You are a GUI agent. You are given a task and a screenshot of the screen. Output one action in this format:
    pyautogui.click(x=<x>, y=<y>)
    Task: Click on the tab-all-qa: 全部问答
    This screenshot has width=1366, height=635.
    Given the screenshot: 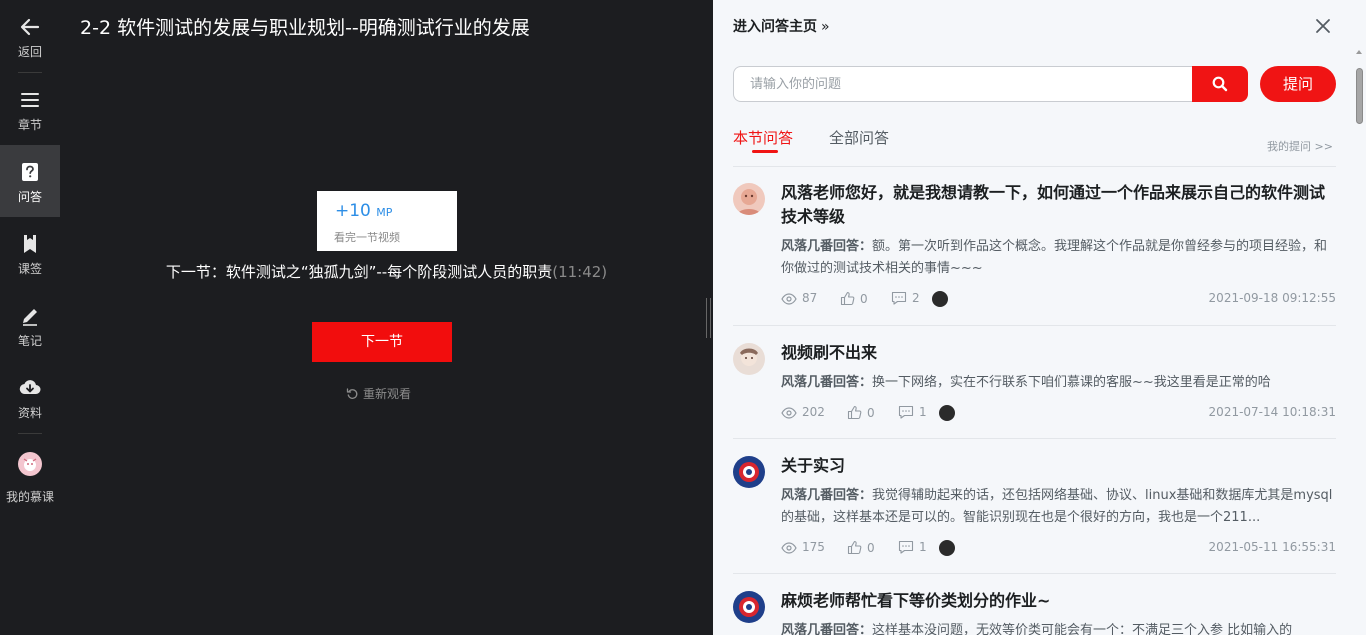 What is the action you would take?
    pyautogui.click(x=859, y=137)
    